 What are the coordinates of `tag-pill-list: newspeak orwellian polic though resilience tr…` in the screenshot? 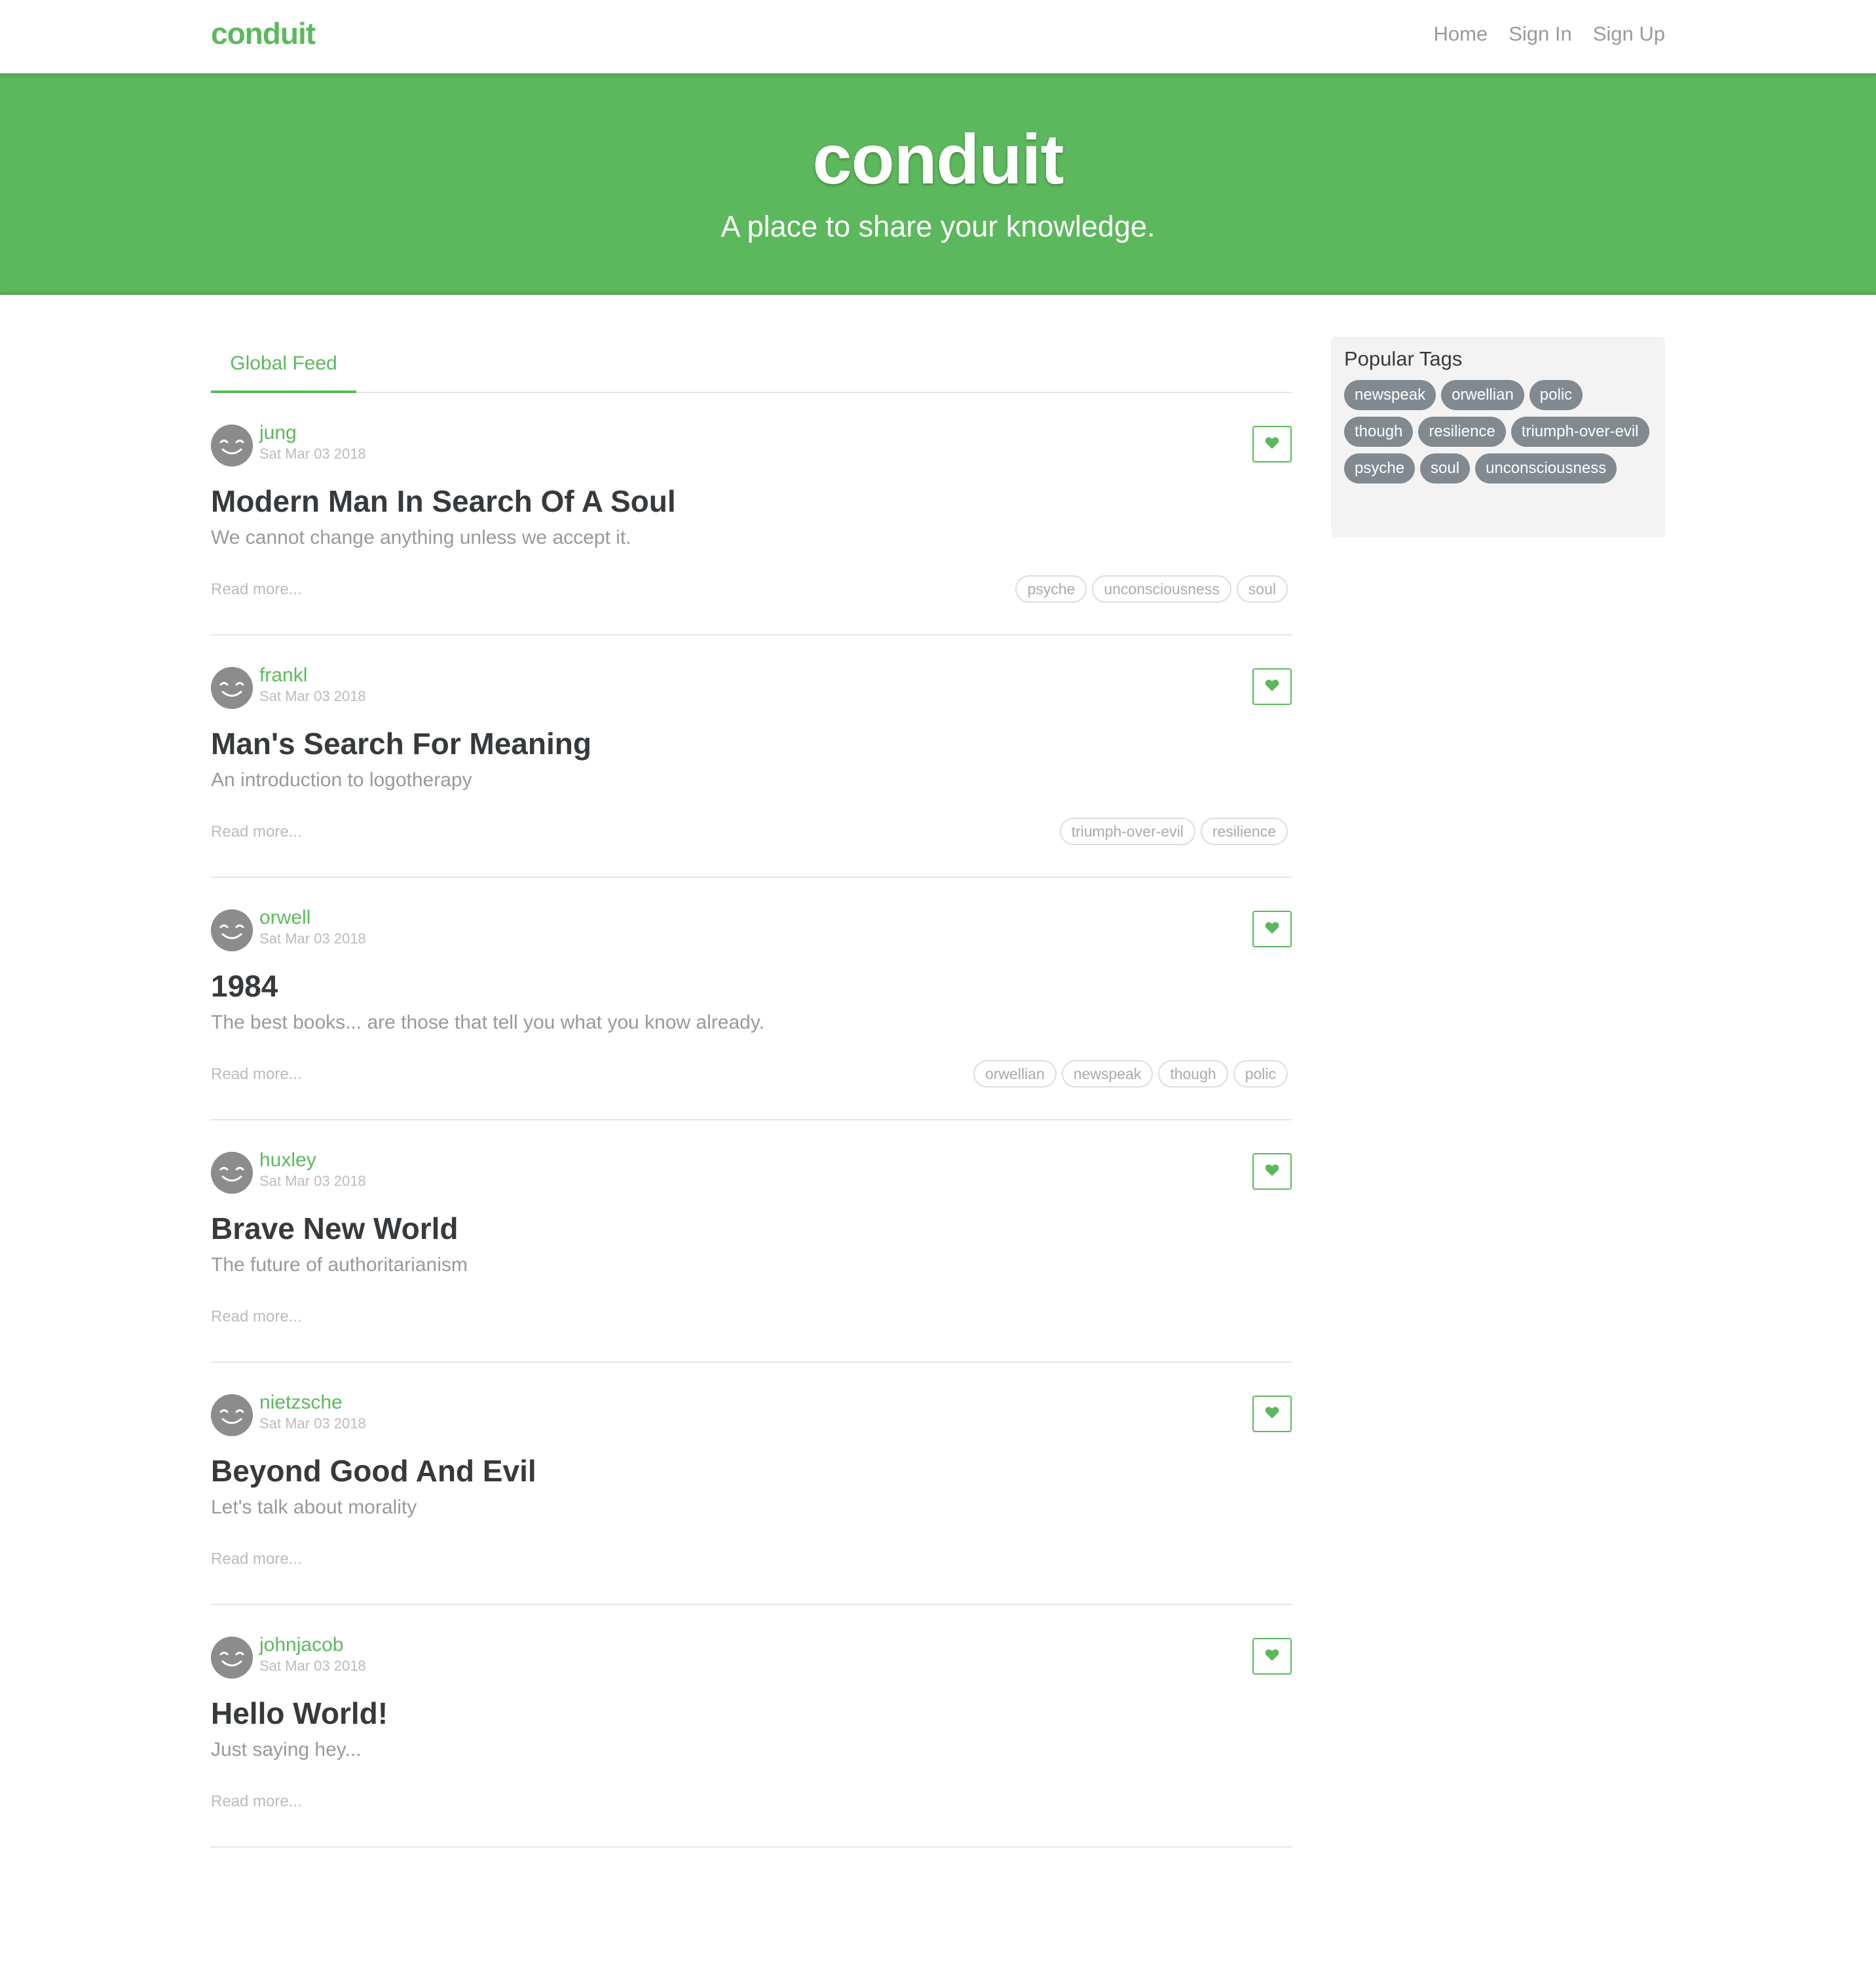 It's located at (1498, 432).